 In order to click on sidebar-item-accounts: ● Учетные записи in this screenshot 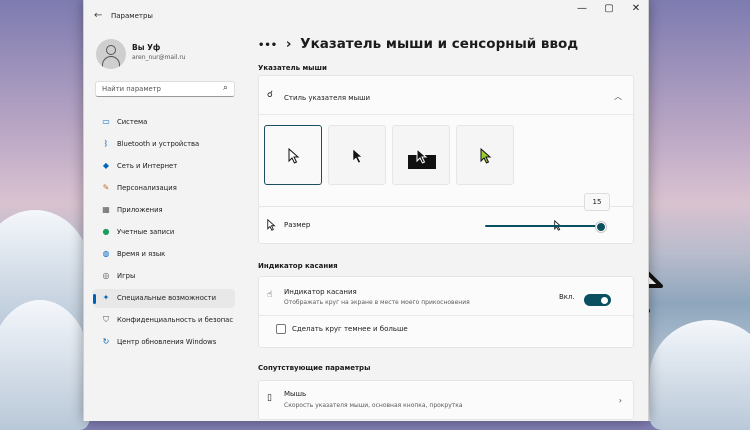, I will do `click(164, 232)`.